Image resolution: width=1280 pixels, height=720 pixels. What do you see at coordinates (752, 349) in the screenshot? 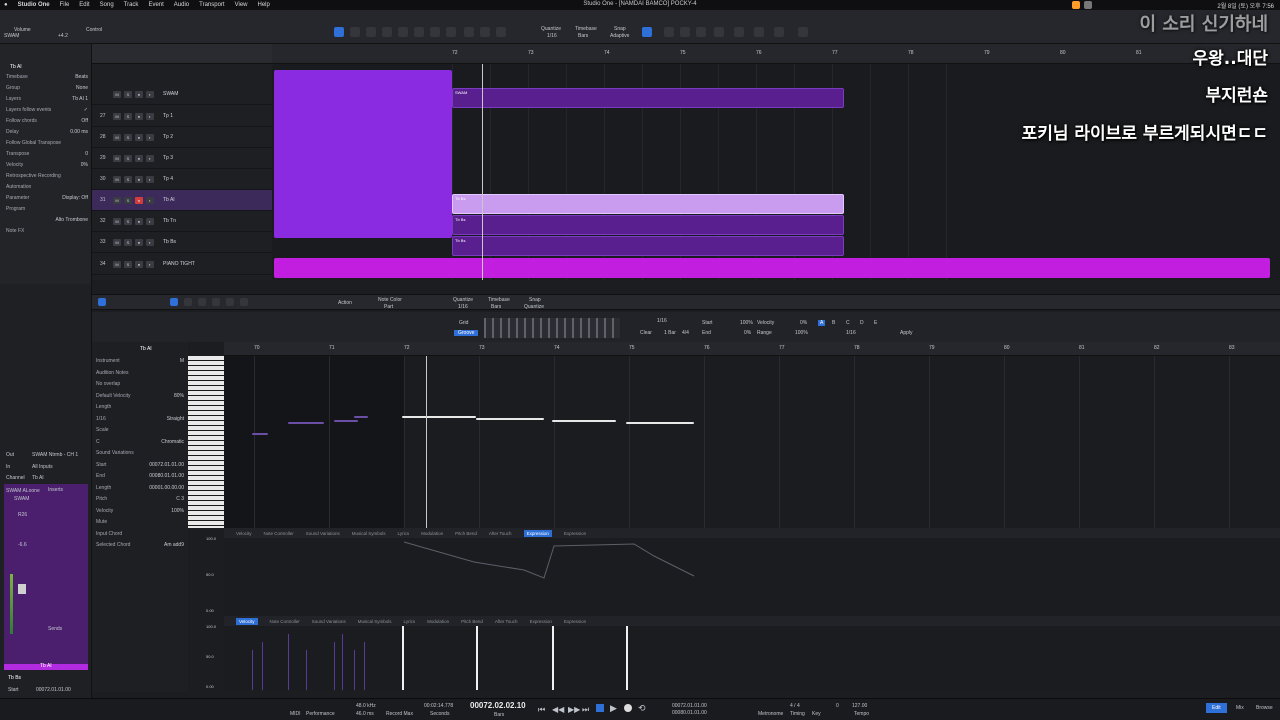
I see `piano-roll-ruler: 70 71 72 73 74 75 76 77 78 79 80 81 82 83` at bounding box center [752, 349].